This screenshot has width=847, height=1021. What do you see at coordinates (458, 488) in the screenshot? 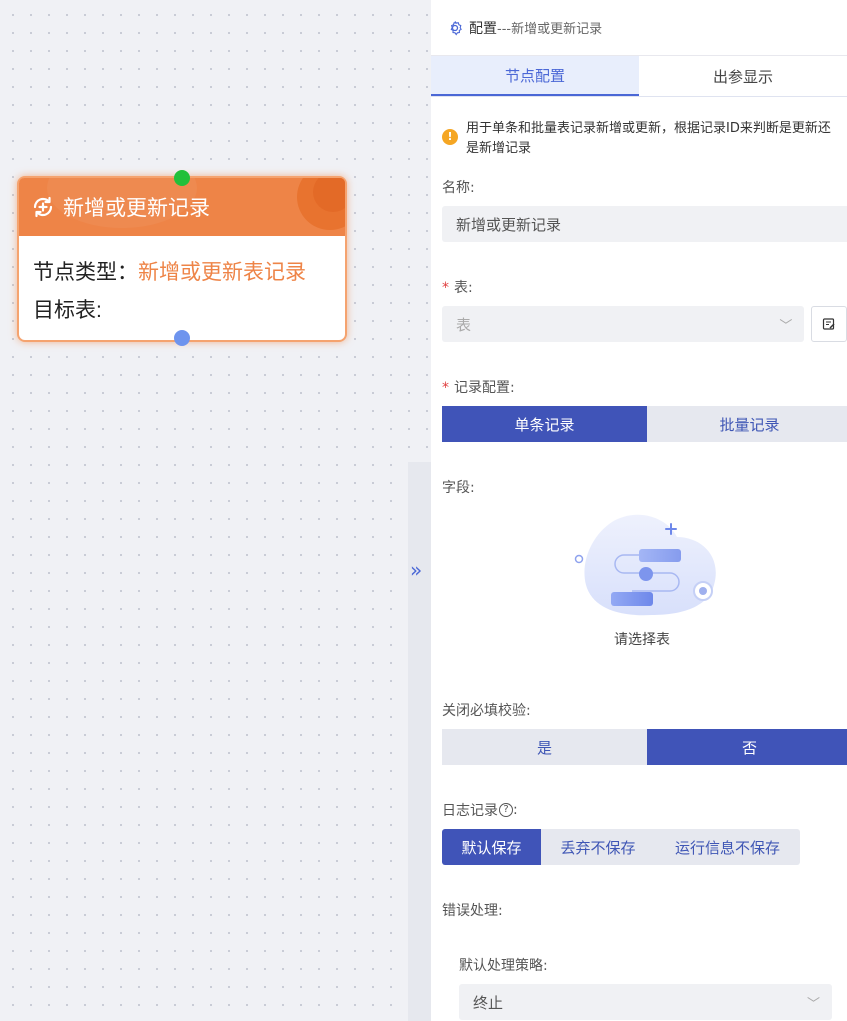
I see `fields-label: 字段:` at bounding box center [458, 488].